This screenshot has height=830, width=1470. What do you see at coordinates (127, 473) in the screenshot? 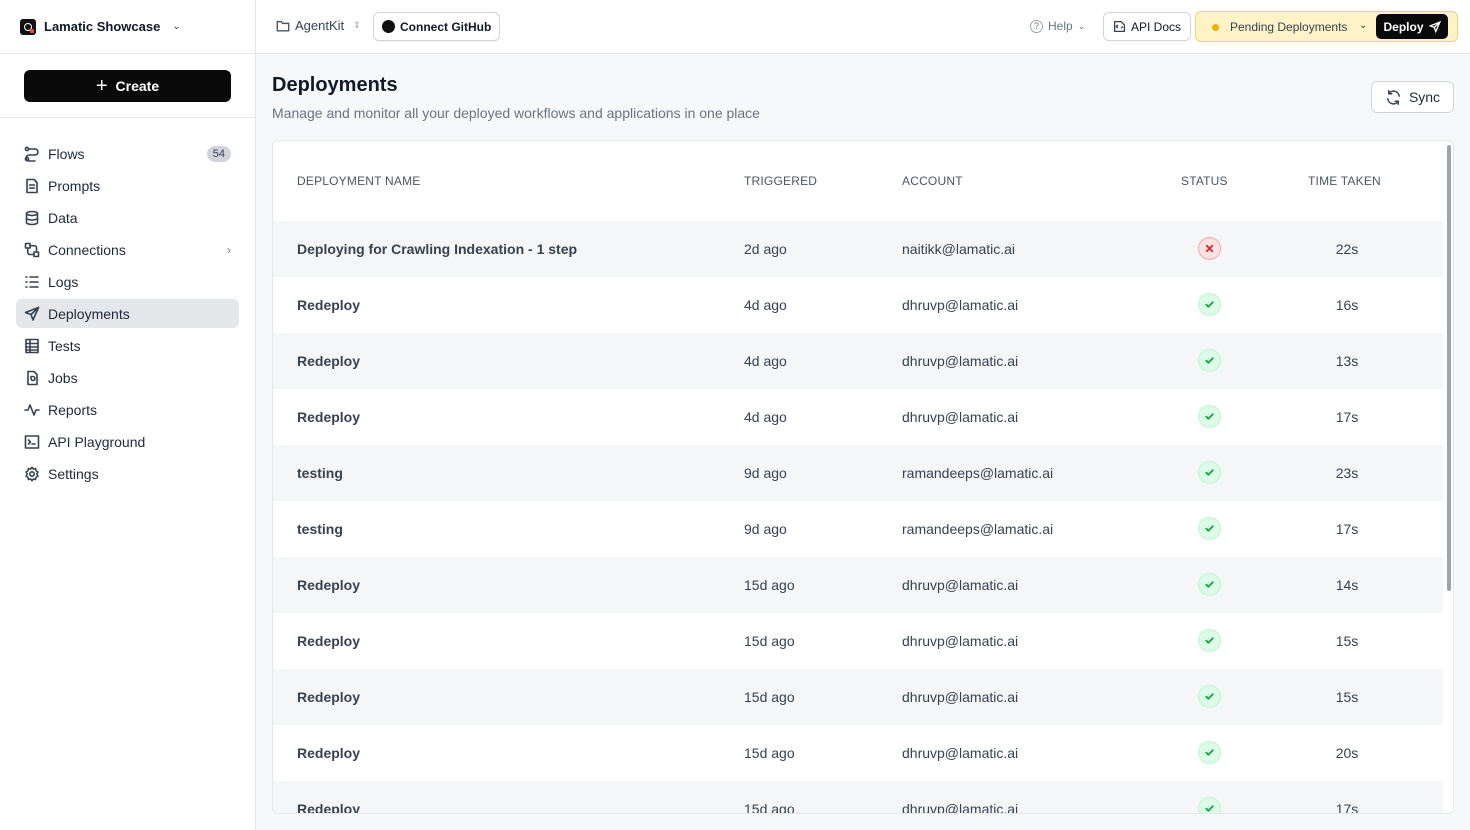
I see `sidebar-item-settings: Settings` at bounding box center [127, 473].